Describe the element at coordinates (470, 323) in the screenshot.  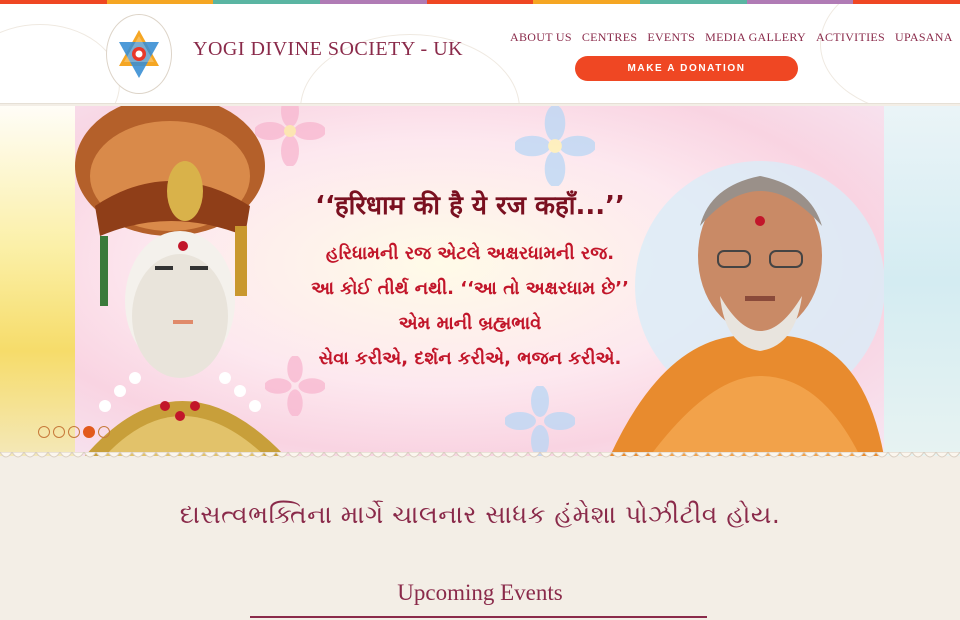
I see `slide-line: એમ માની બ્રહ્મભાવે` at that location.